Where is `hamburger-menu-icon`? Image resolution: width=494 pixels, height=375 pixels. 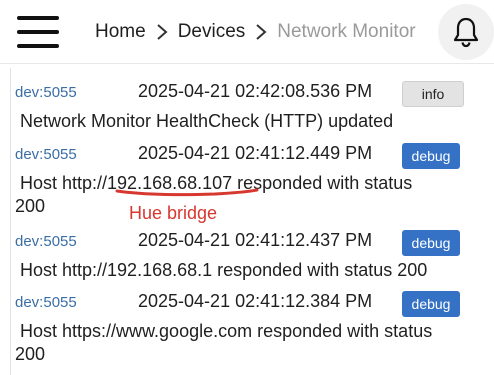
hamburger-menu-icon is located at coordinates (38, 32).